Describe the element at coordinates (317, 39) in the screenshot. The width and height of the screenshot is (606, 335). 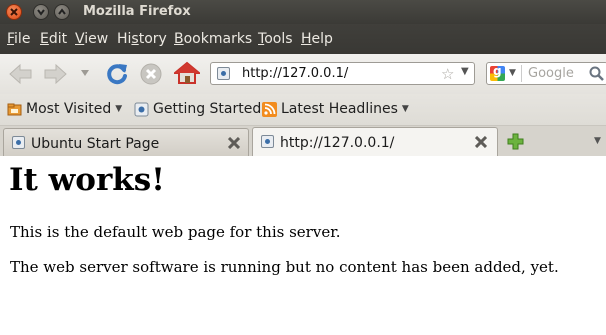
I see `menu-help: Help` at that location.